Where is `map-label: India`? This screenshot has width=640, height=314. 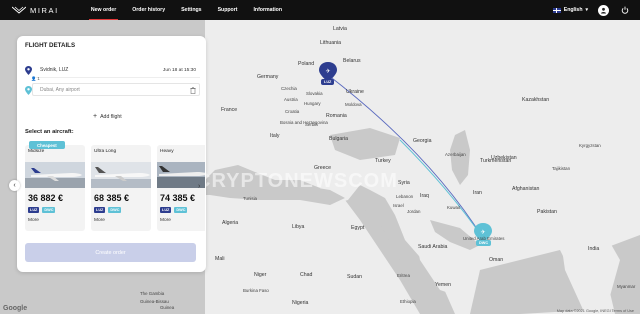
map-label: India is located at coordinates (594, 249).